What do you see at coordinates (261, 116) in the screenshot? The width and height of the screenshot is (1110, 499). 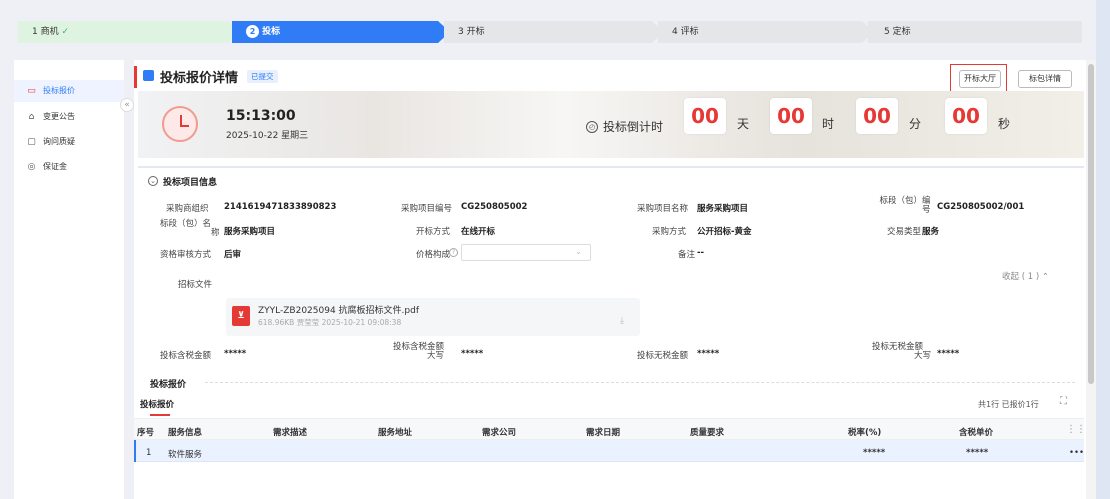 I see `current-time: 15:13:00` at bounding box center [261, 116].